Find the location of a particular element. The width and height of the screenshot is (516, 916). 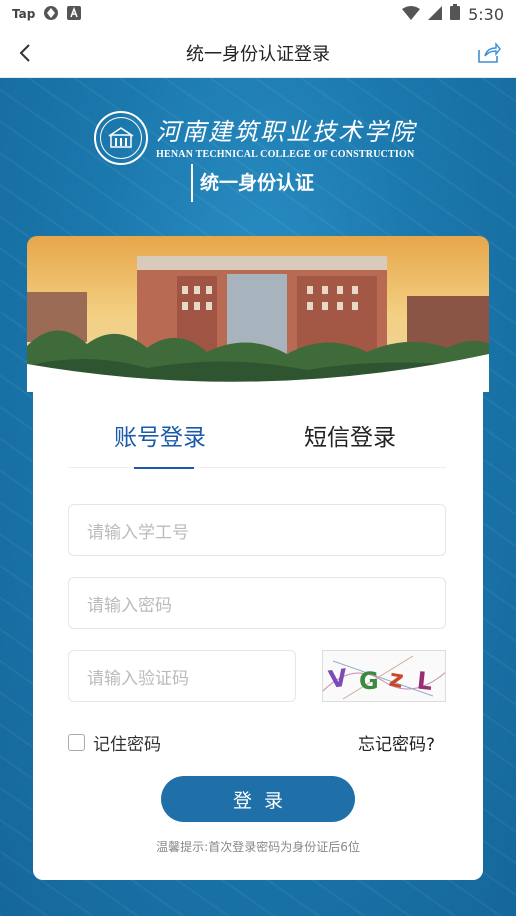

login-button: 登录 is located at coordinates (258, 799).